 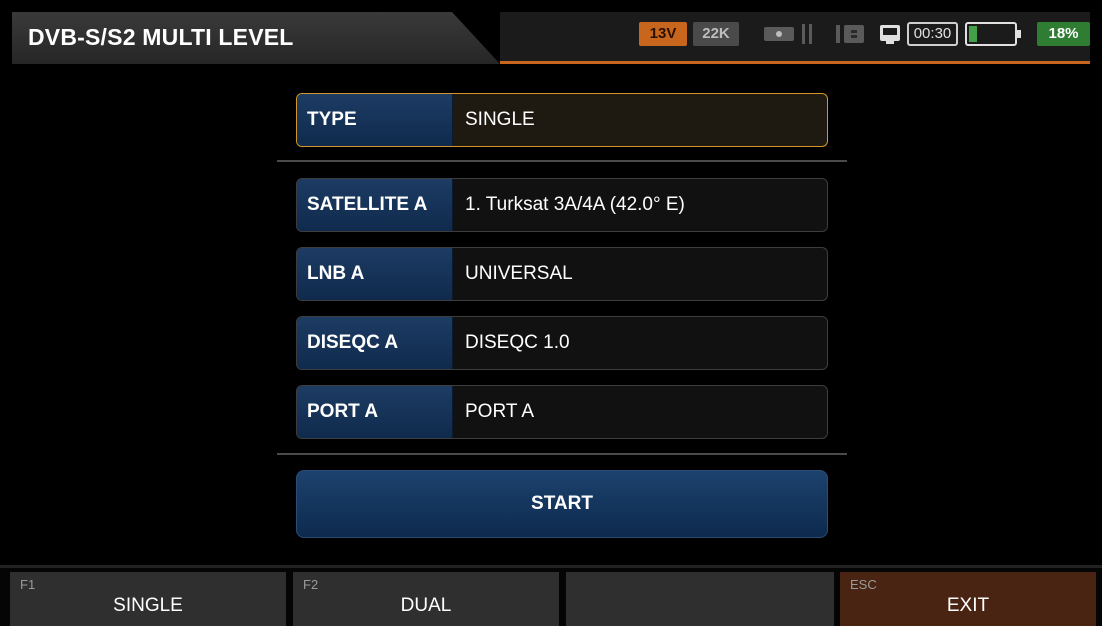 What do you see at coordinates (551, 44) in the screenshot?
I see `header-bar: DVB-S/S2 MULTI LEVEL 13V 22K 00:30 18%` at bounding box center [551, 44].